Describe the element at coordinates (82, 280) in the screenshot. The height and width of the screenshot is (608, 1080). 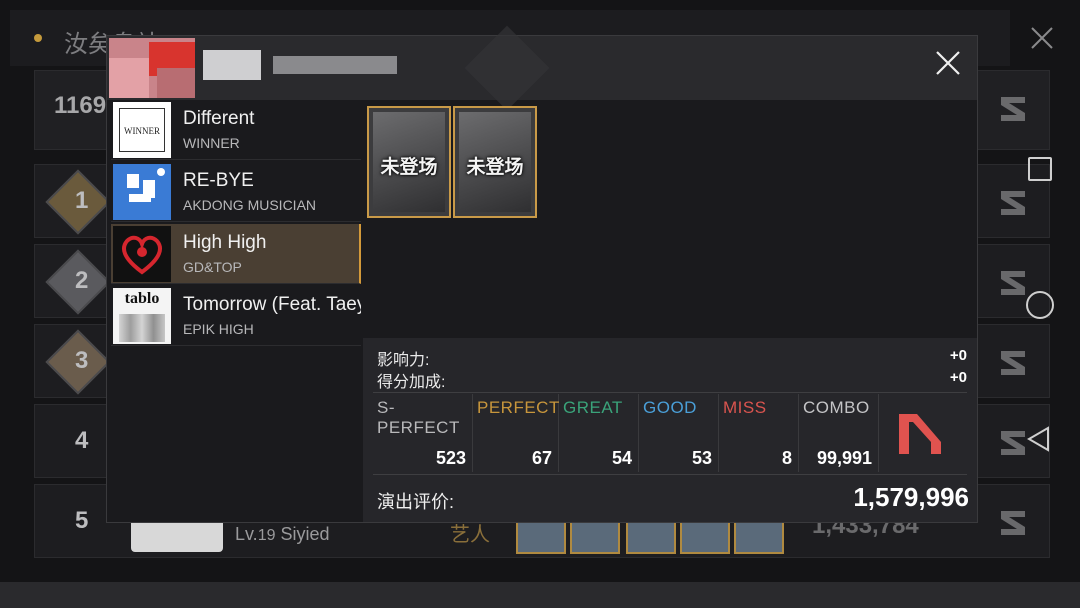
I see `rank-number: 2` at that location.